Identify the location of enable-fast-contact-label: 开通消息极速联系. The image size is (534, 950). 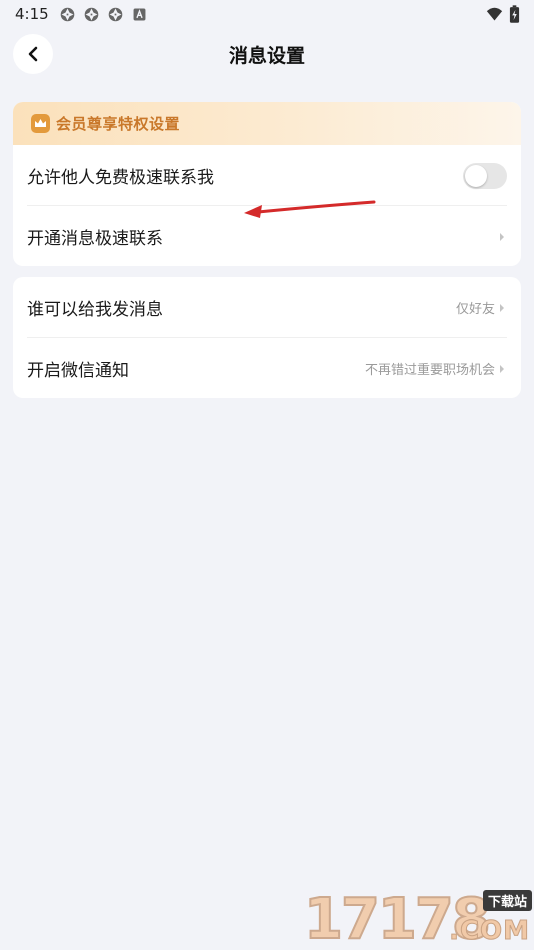
(95, 239).